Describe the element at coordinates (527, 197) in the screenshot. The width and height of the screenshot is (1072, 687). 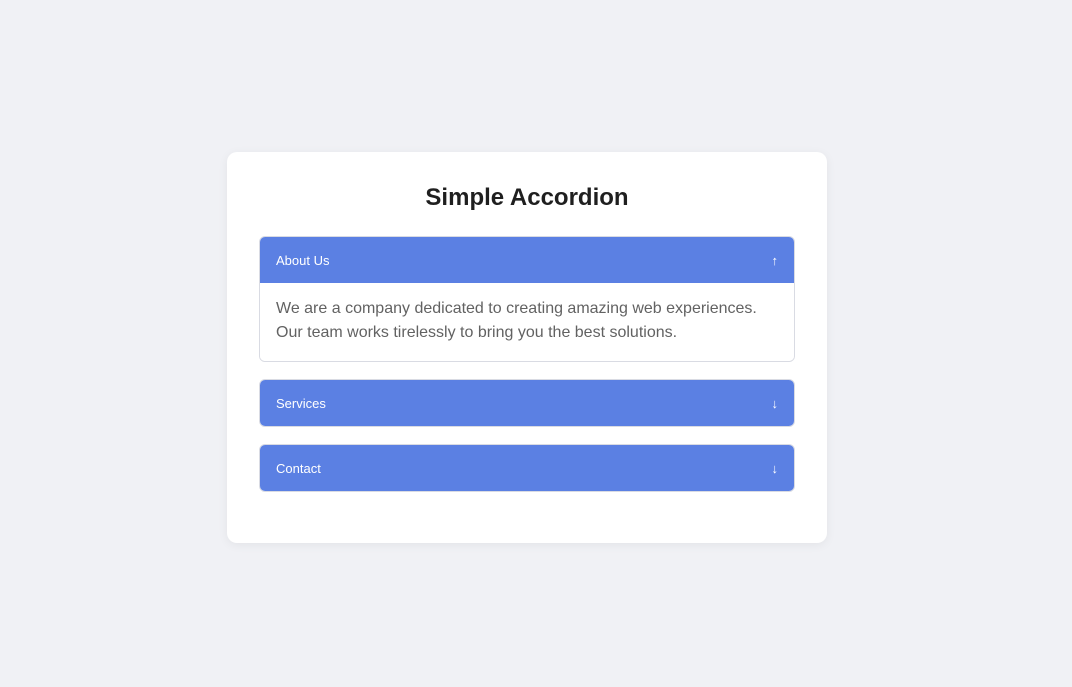
I see `page-title: Simple Accordion` at that location.